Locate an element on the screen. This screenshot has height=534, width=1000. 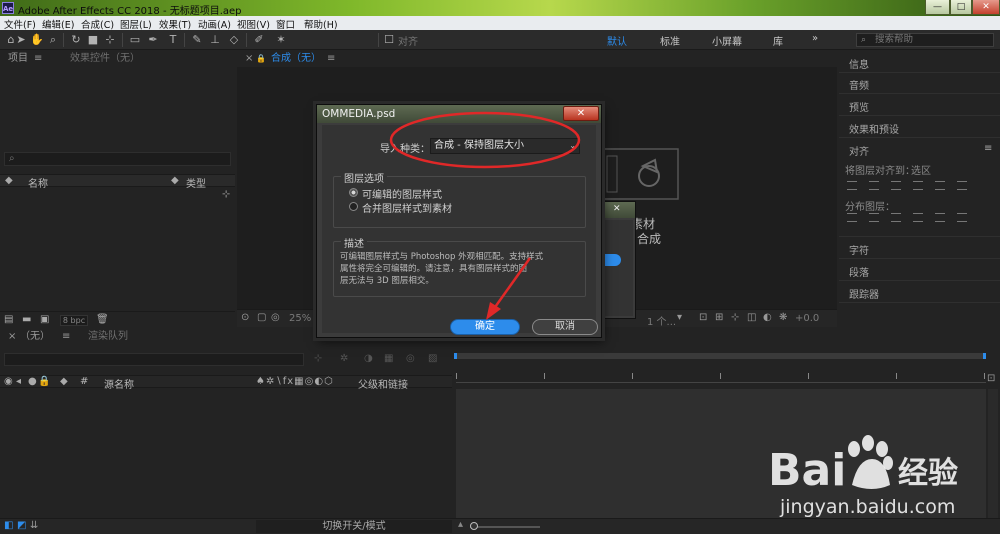
annotation-layer is located at coordinates (485, 215).